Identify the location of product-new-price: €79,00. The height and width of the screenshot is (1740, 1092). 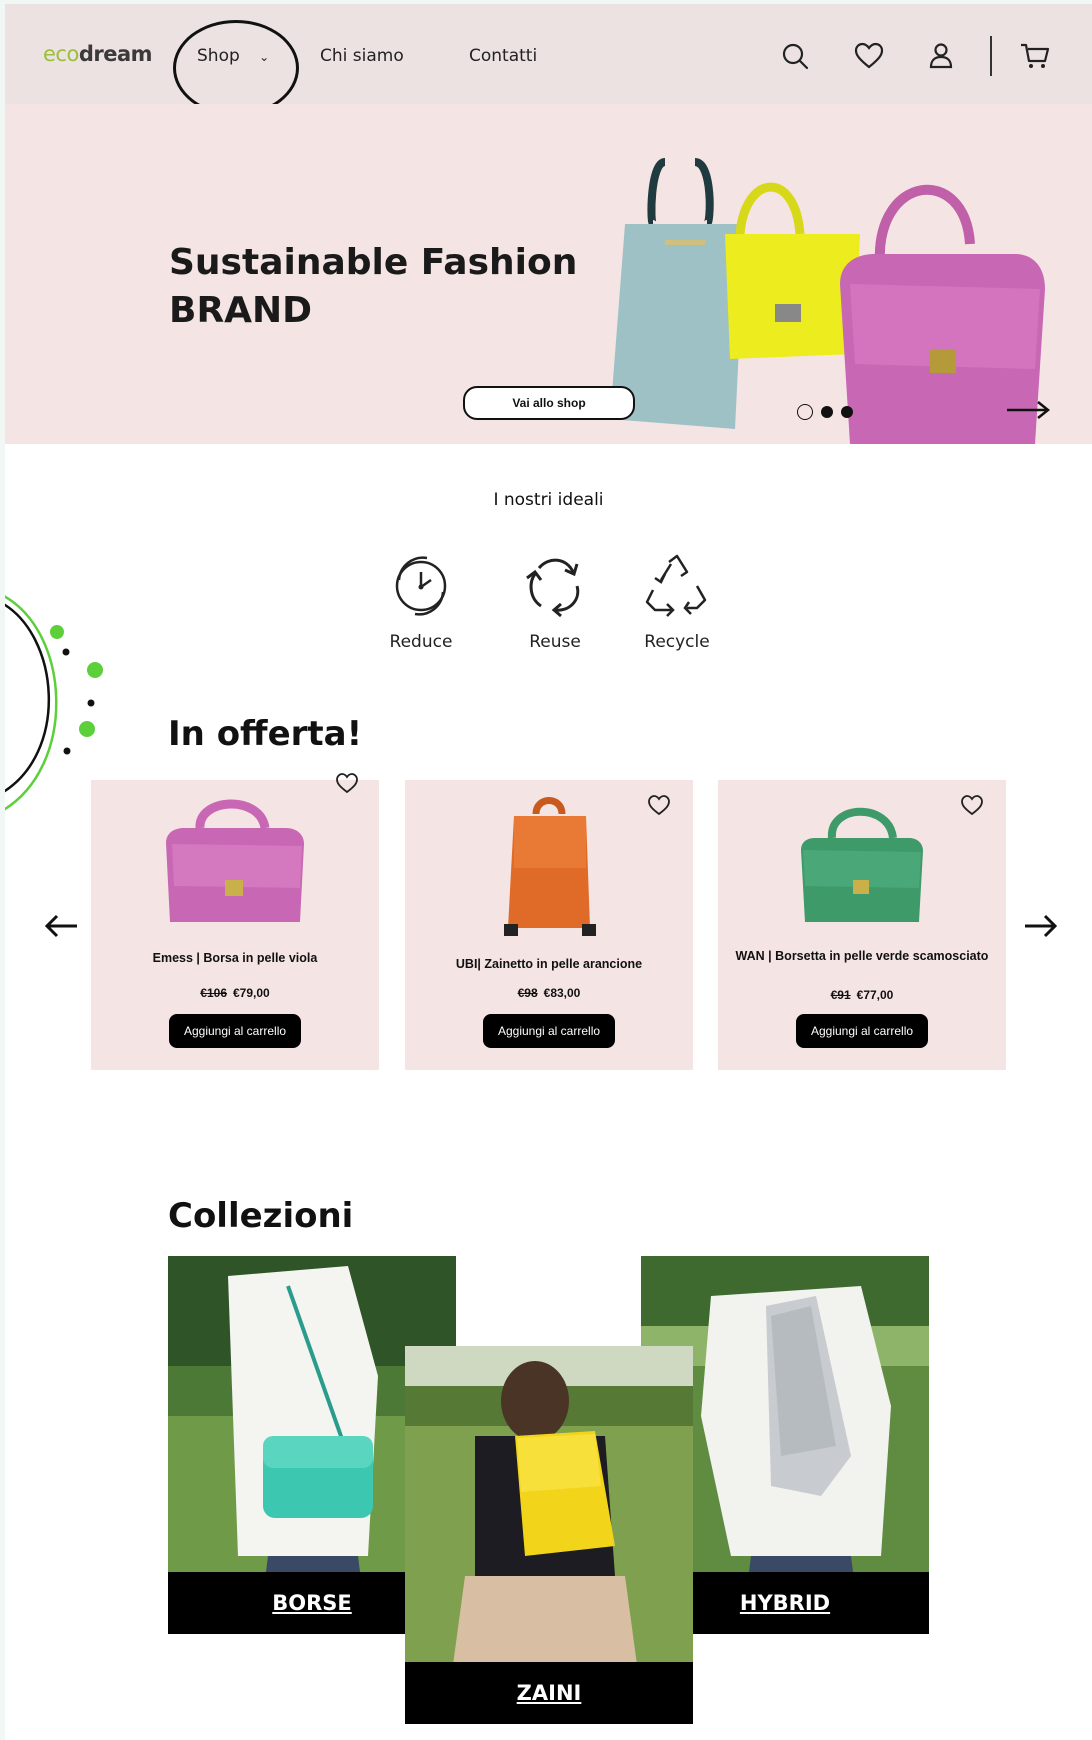
(251, 993).